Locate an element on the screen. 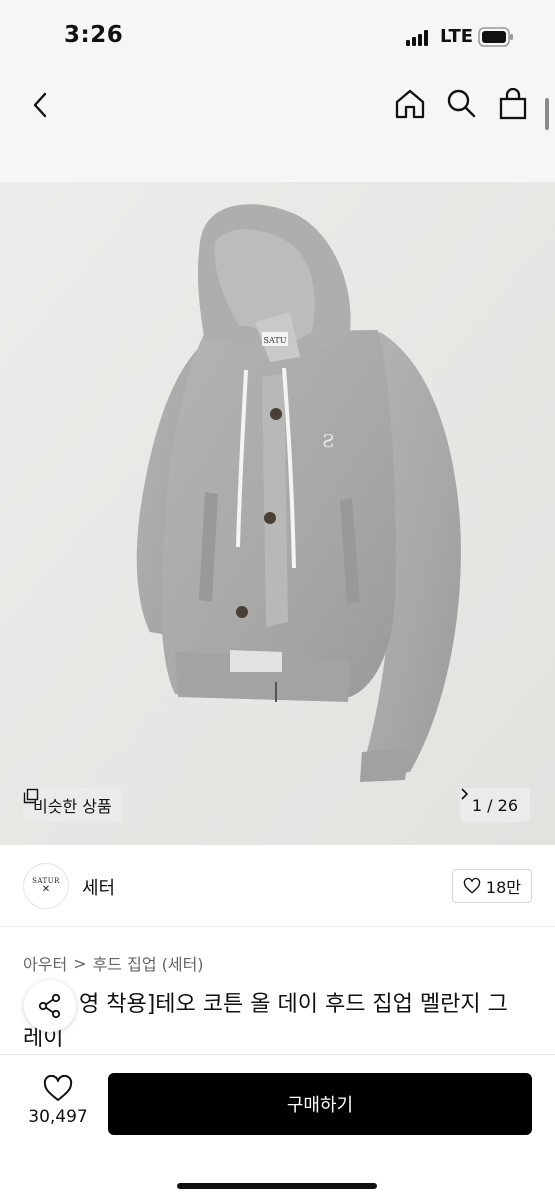  brand-like-button: 18만 is located at coordinates (491, 886).